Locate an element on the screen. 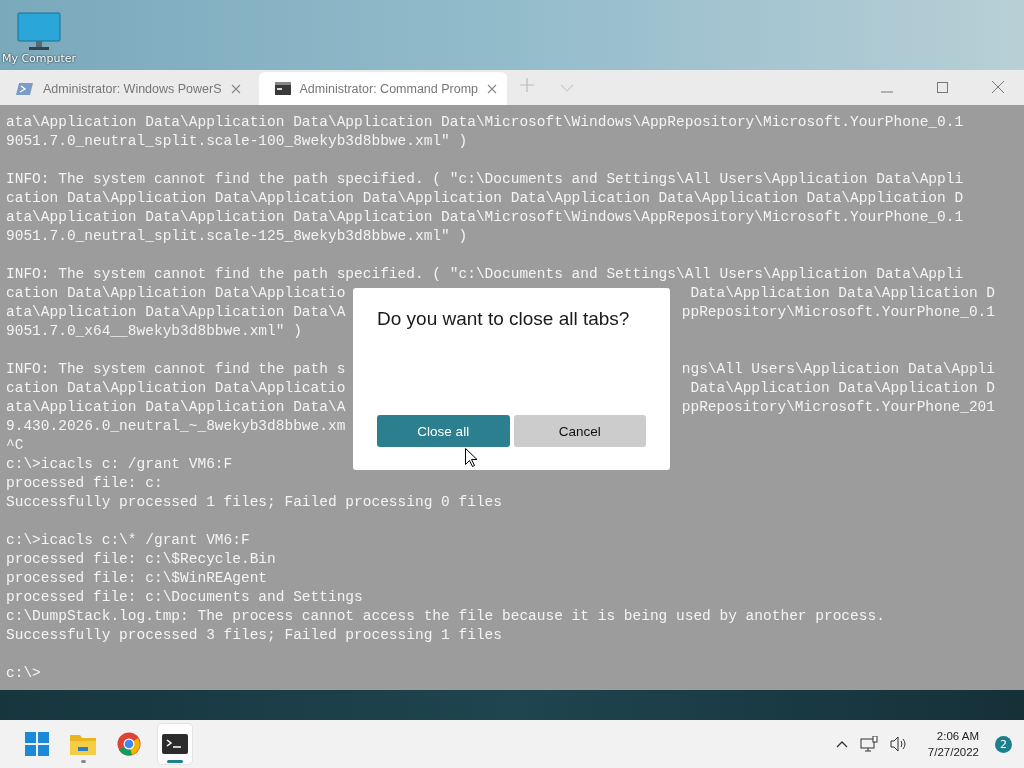 The width and height of the screenshot is (1024, 768). console-line: processed file: c:\Documents and Settings is located at coordinates (184, 597).